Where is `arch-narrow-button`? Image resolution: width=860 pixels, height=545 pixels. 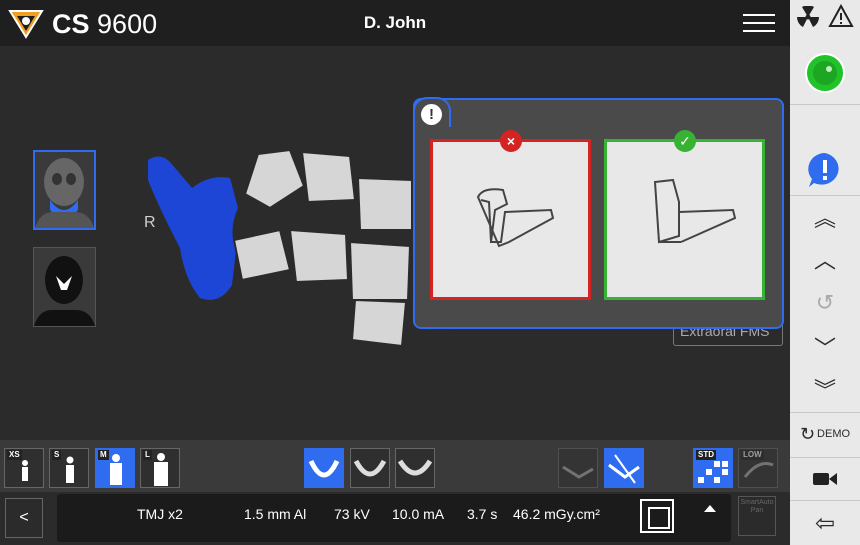
arch-narrow-button is located at coordinates (324, 468).